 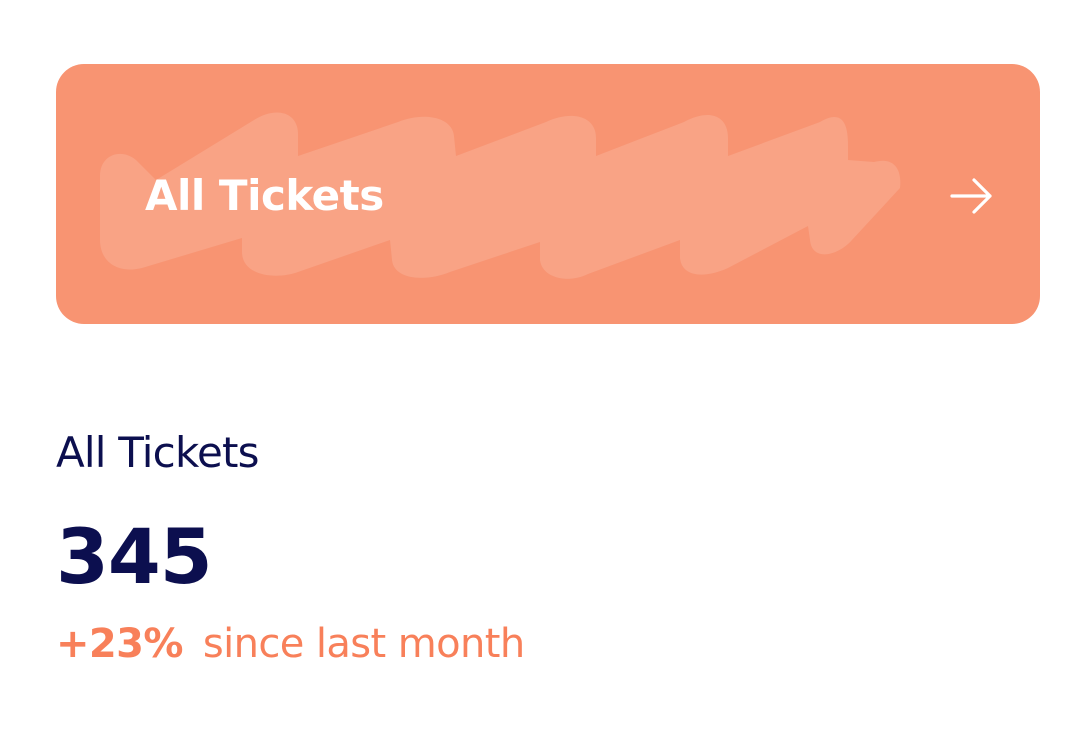 What do you see at coordinates (134, 556) in the screenshot?
I see `stat-value: 345` at bounding box center [134, 556].